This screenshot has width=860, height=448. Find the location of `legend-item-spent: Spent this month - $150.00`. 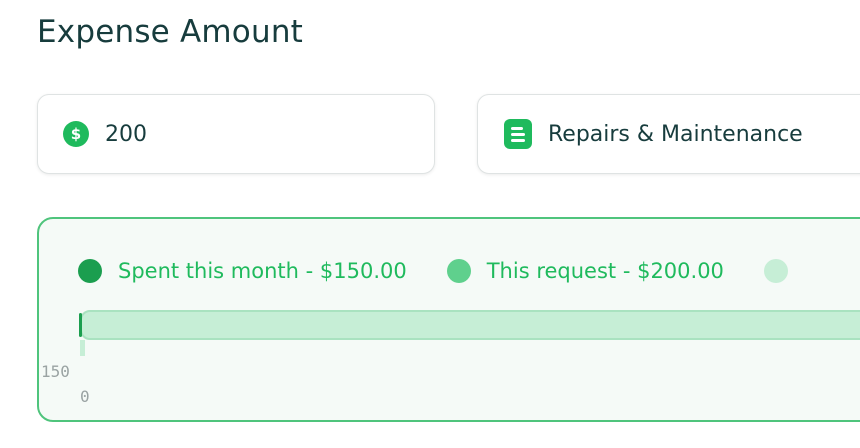

legend-item-spent: Spent this month - $150.00 is located at coordinates (242, 271).